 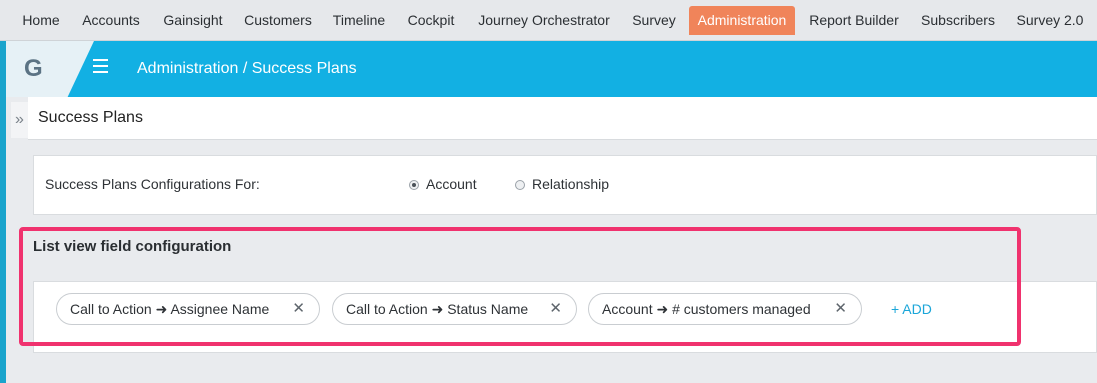 I want to click on field-chip-status-name: Call to Action ➜ Status Name ✕, so click(x=454, y=309).